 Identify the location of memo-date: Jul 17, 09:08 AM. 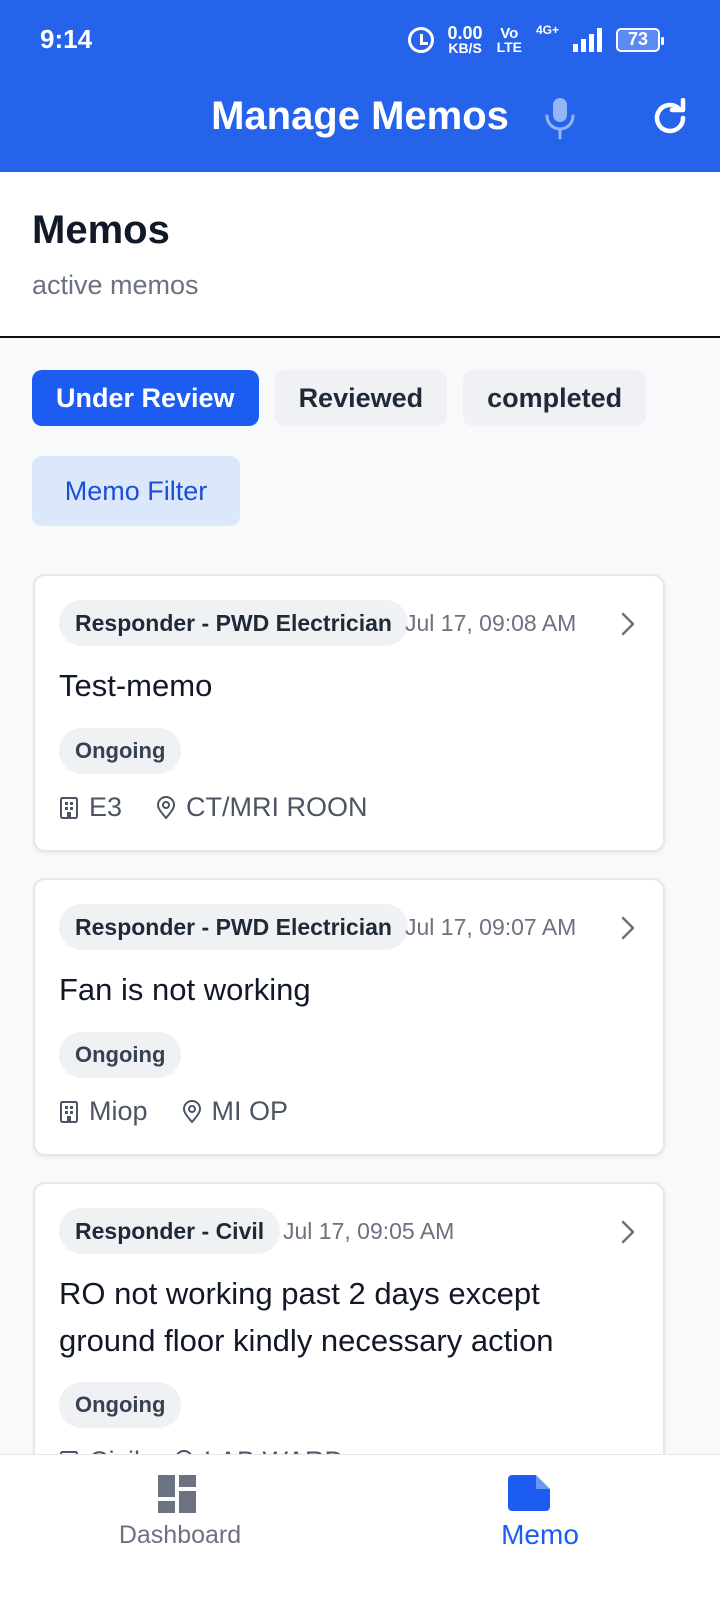
(491, 623).